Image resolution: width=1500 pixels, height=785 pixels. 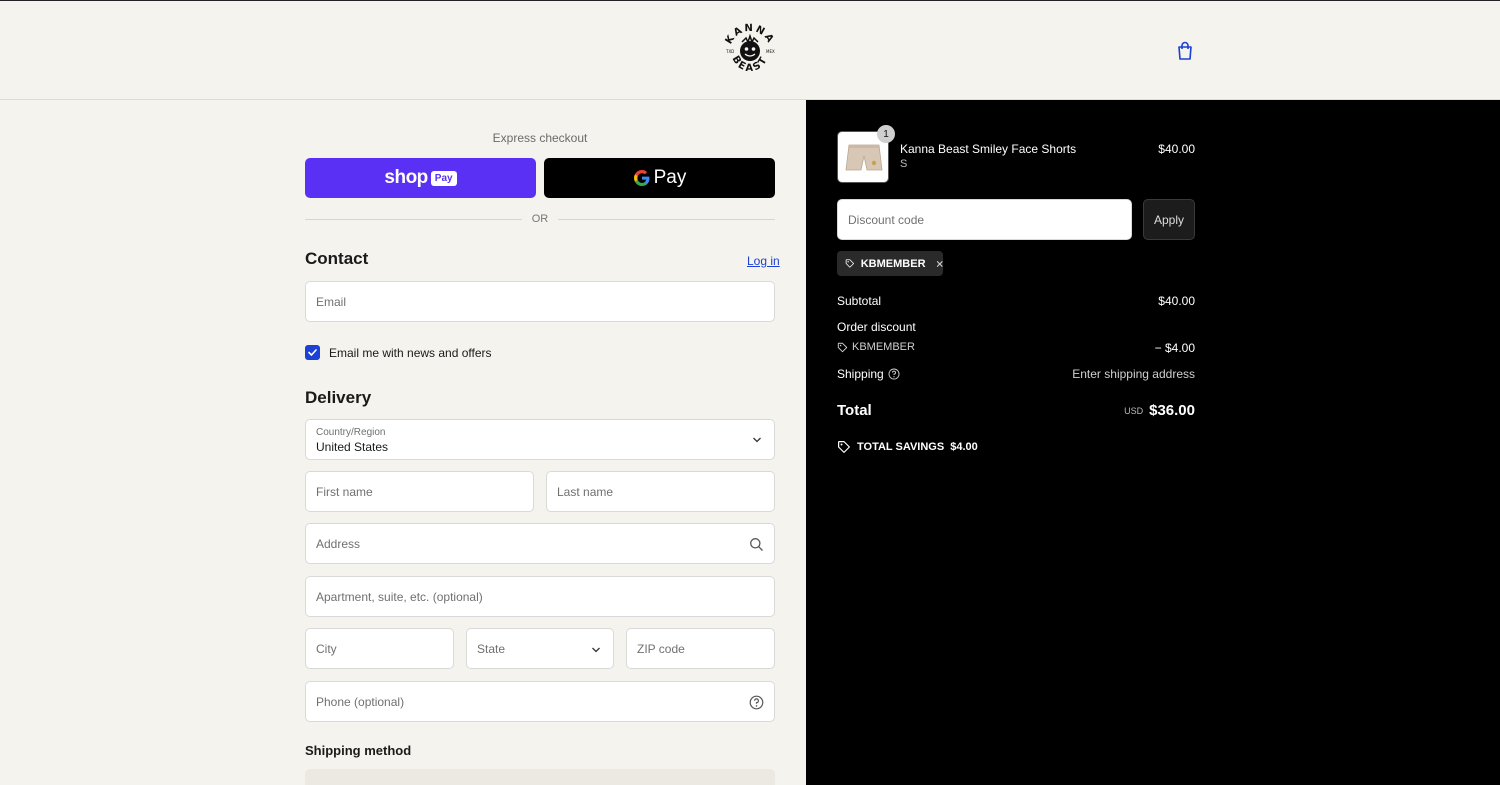 I want to click on google-g-icon, so click(x=642, y=178).